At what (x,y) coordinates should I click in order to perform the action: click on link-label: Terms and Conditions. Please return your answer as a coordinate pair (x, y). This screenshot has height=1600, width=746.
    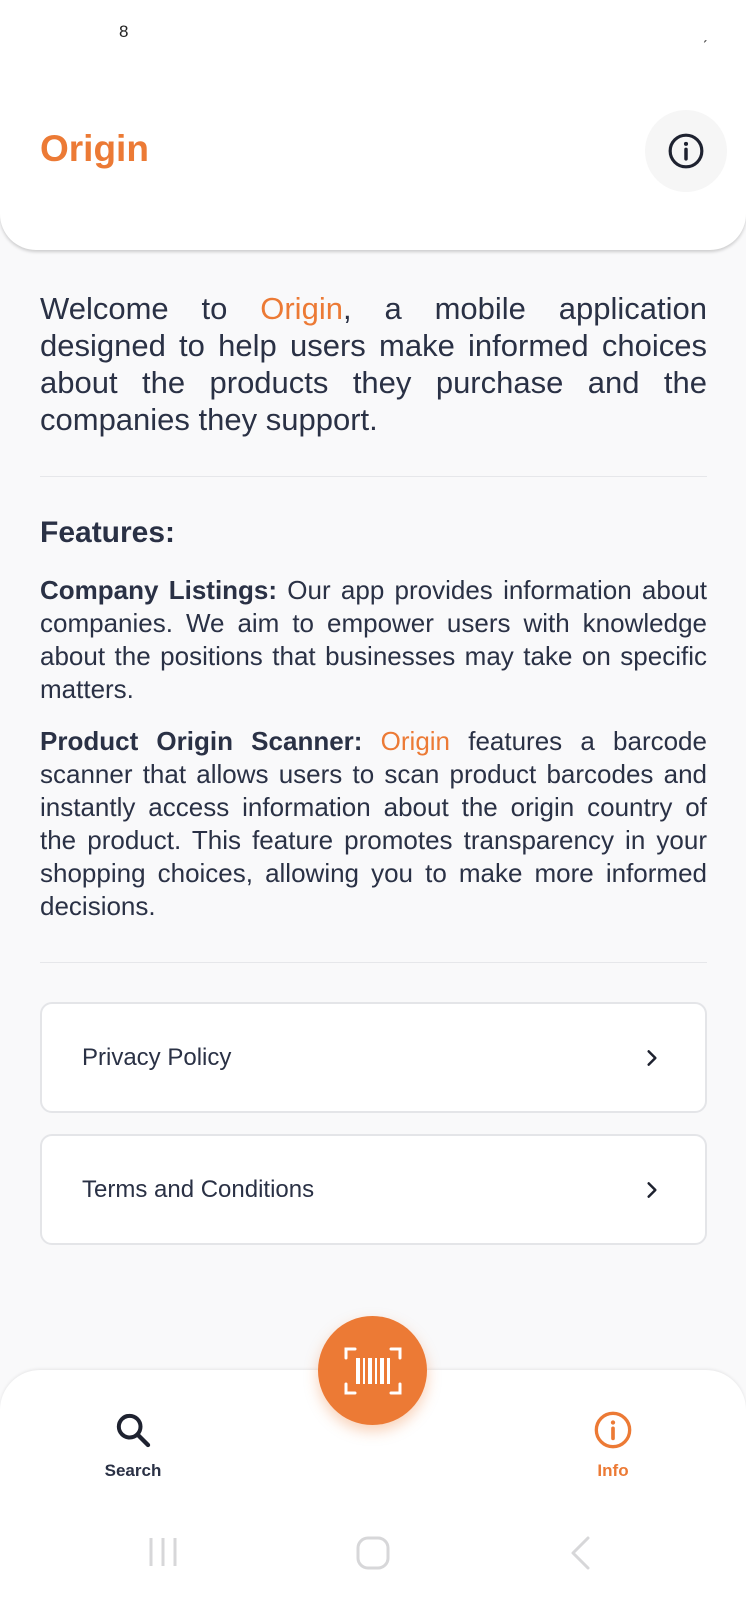
    Looking at the image, I should click on (198, 1189).